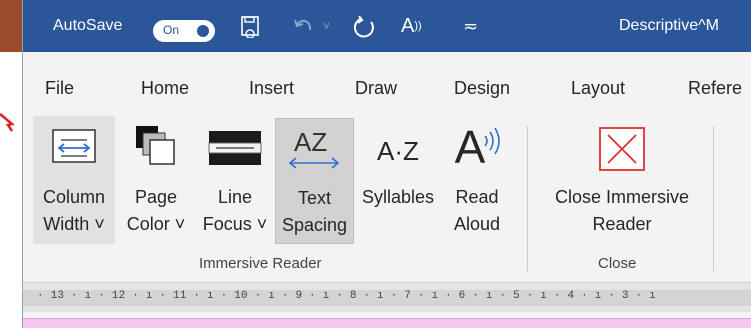 This screenshot has height=328, width=751. I want to click on close-immersive-reader-button: Close Immersive Reader, so click(622, 180).